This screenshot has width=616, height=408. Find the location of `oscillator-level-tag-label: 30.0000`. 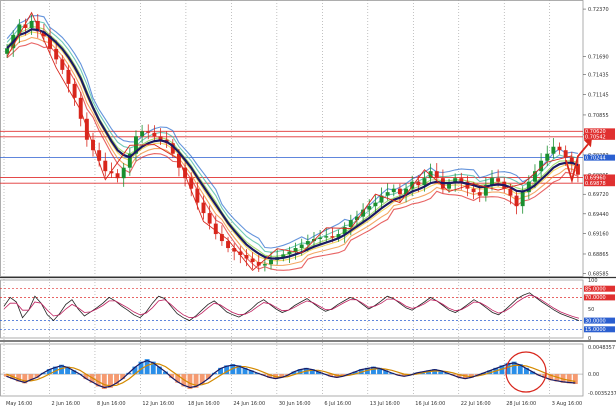

oscillator-level-tag-label: 30.0000 is located at coordinates (595, 321).